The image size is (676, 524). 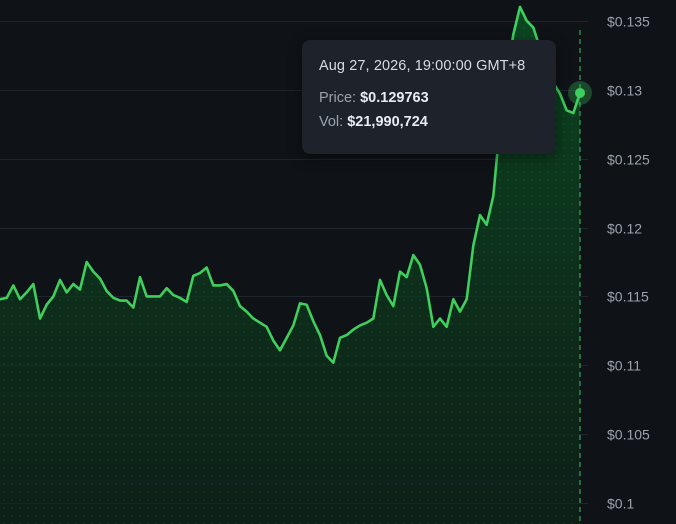 I want to click on y-tick-label: $0.11, so click(x=624, y=366).